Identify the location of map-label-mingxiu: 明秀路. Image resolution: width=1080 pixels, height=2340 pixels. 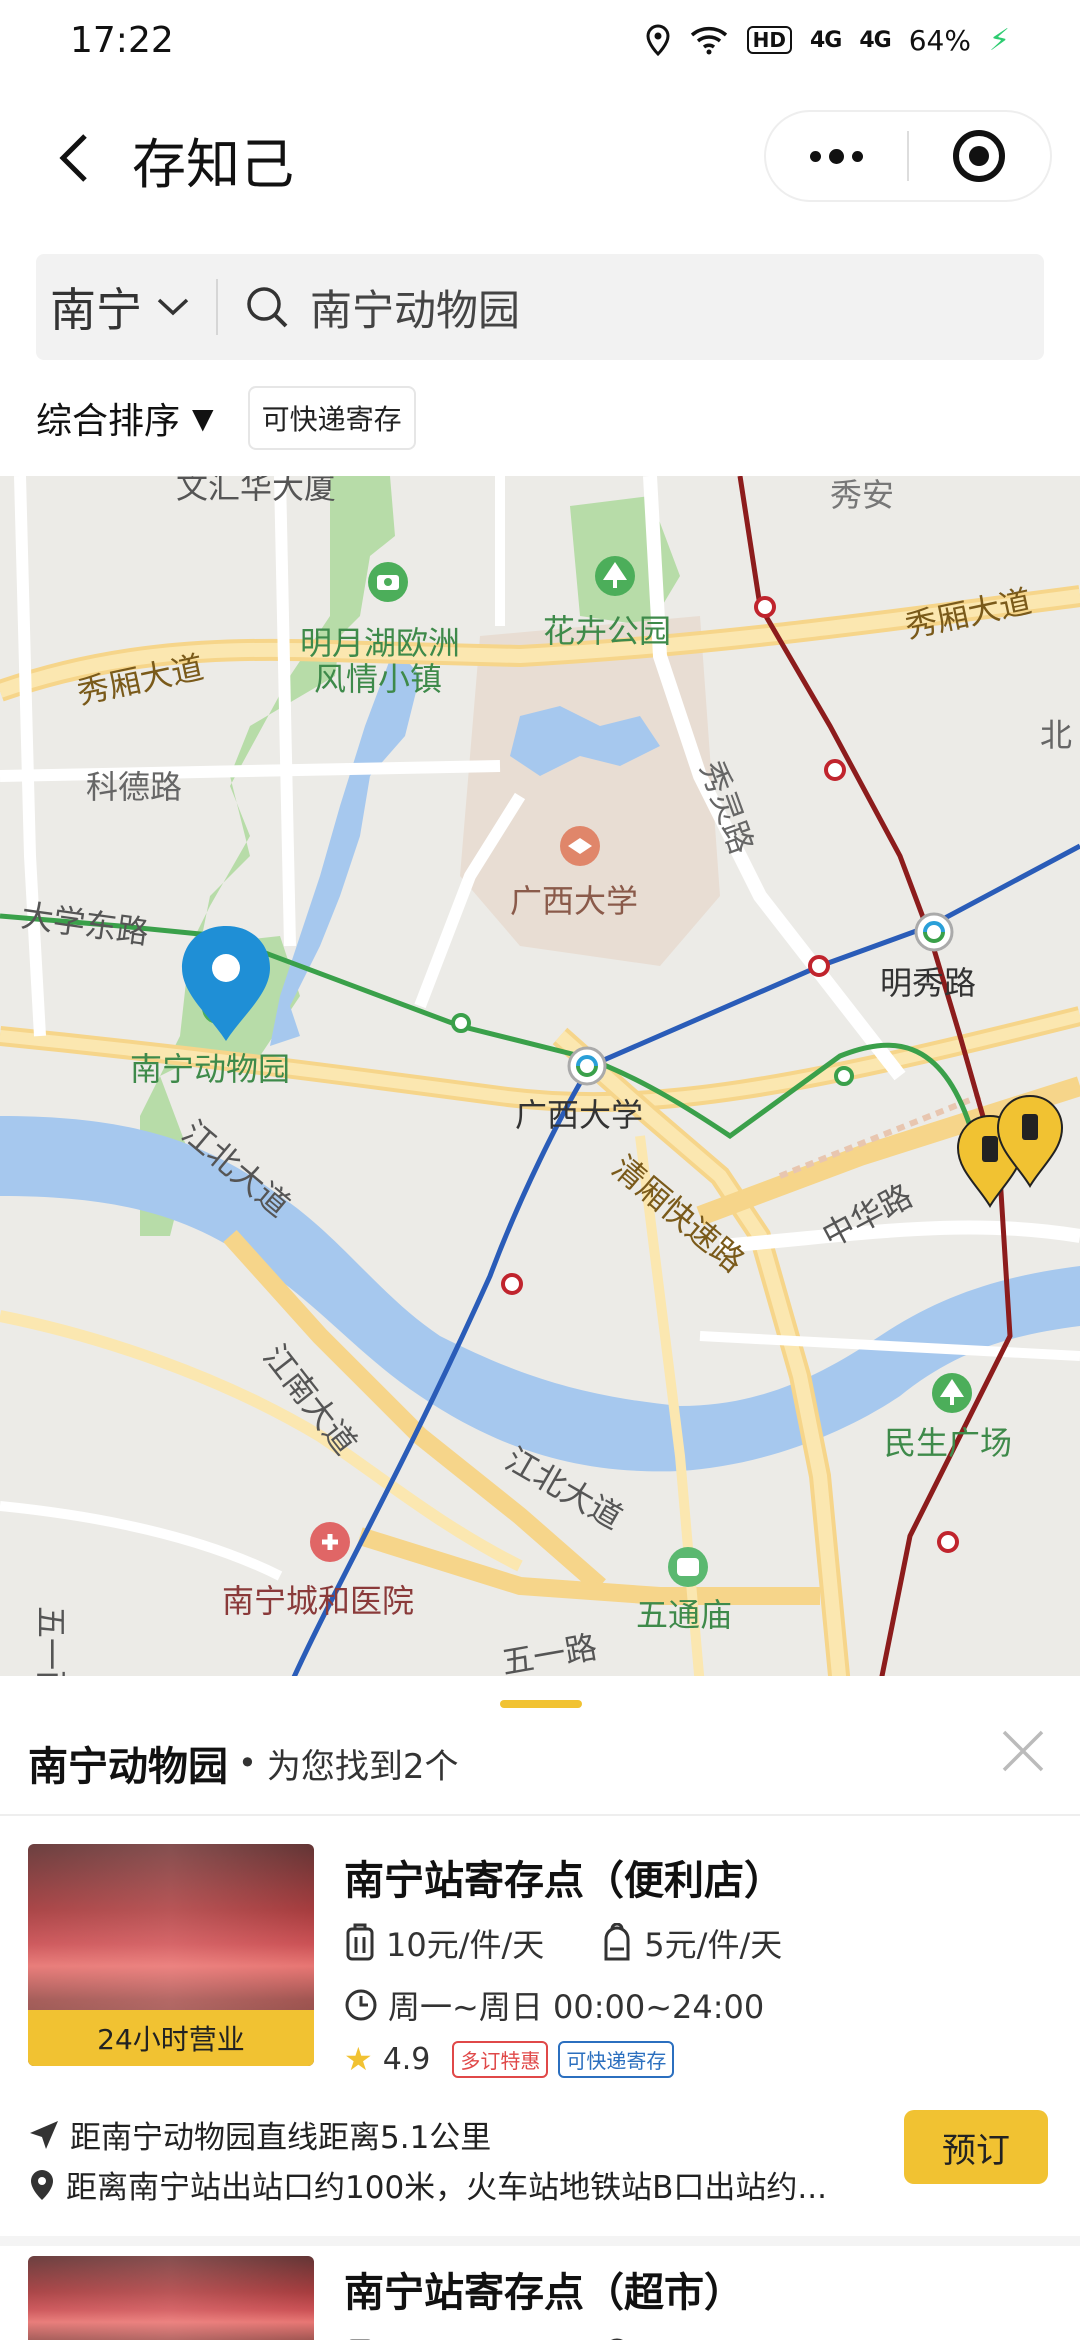
(928, 983).